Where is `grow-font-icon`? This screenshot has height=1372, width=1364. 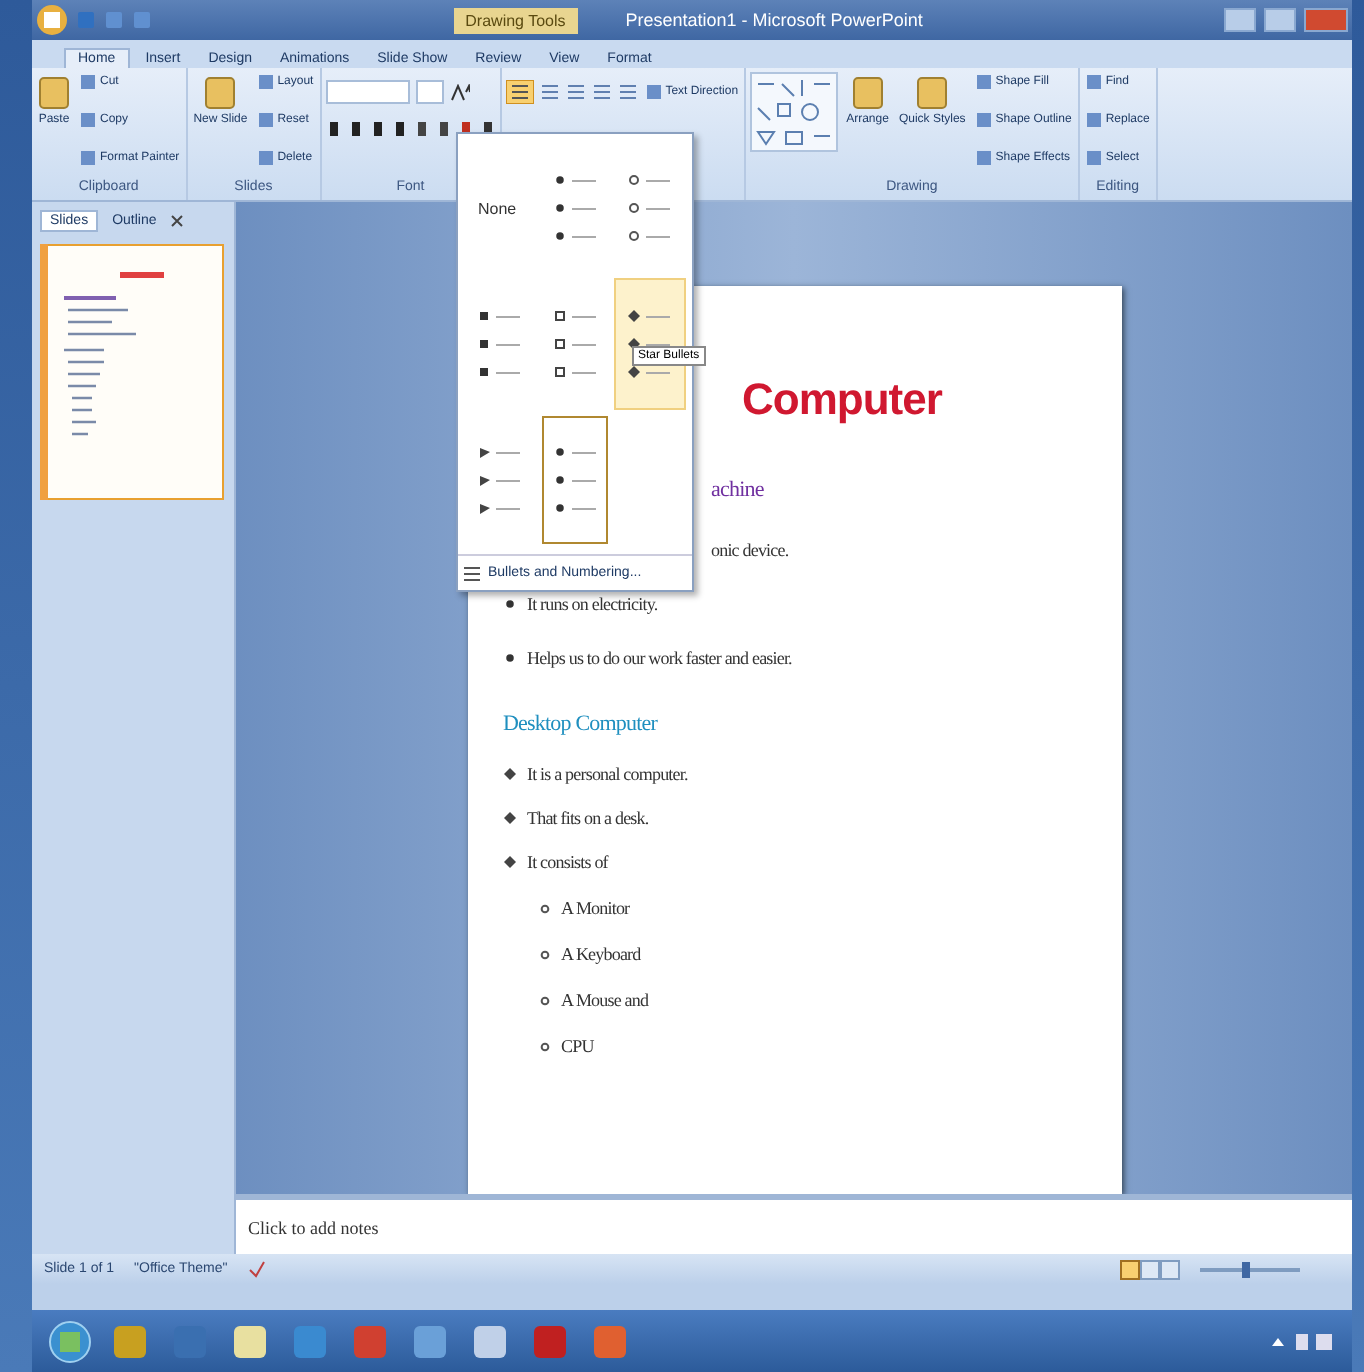 grow-font-icon is located at coordinates (459, 92).